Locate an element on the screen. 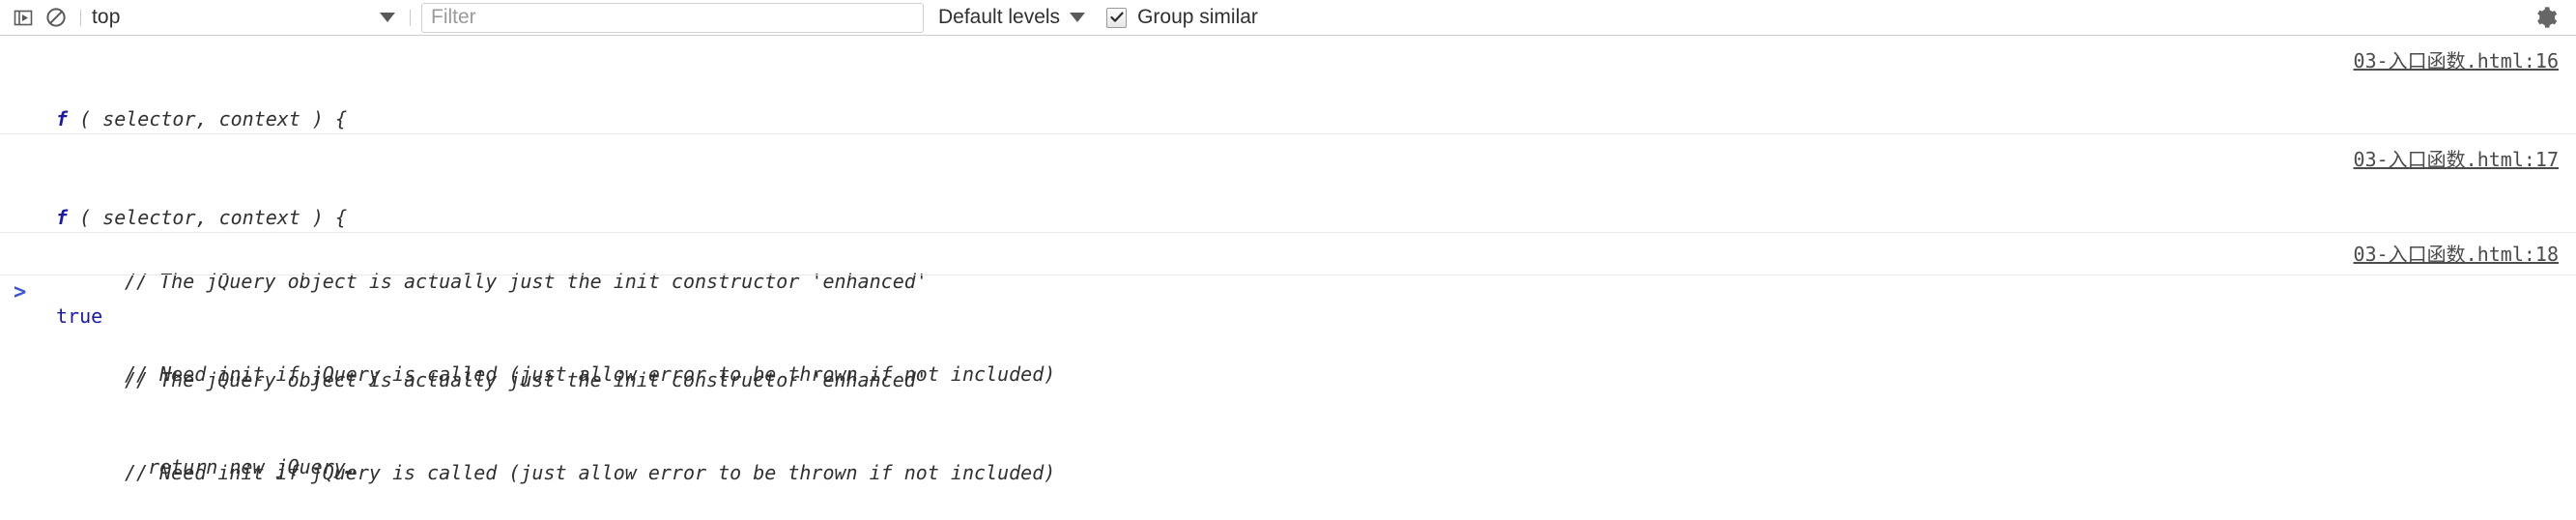 This screenshot has width=2576, height=520. source-link: 03-入口函数.html:16 is located at coordinates (2457, 59).